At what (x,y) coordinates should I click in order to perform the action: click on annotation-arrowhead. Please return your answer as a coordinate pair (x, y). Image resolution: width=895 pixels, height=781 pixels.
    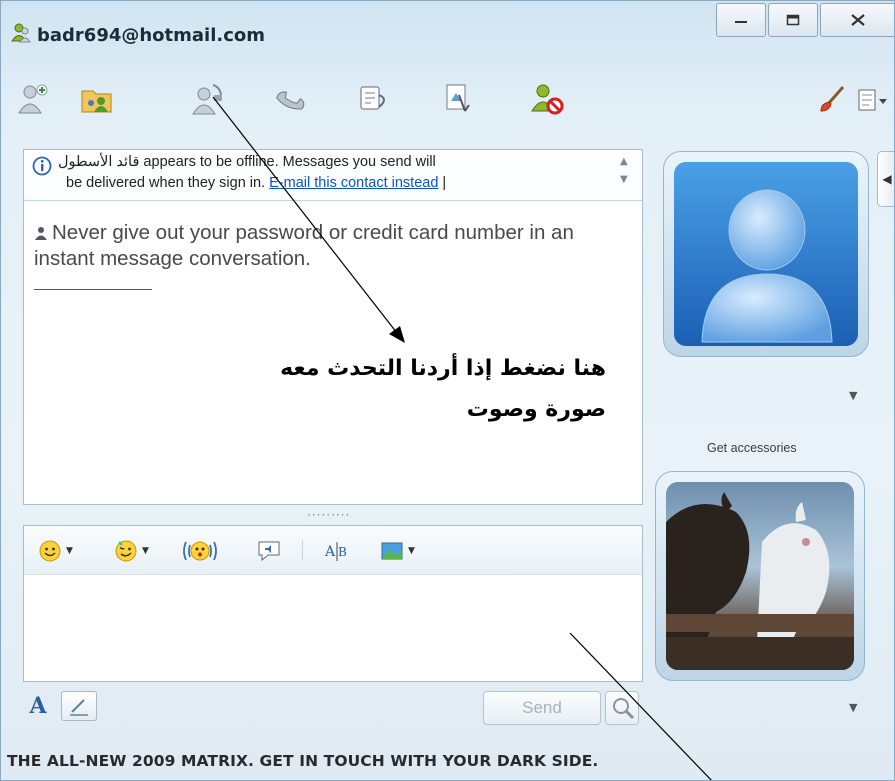
    Looking at the image, I should click on (397, 334).